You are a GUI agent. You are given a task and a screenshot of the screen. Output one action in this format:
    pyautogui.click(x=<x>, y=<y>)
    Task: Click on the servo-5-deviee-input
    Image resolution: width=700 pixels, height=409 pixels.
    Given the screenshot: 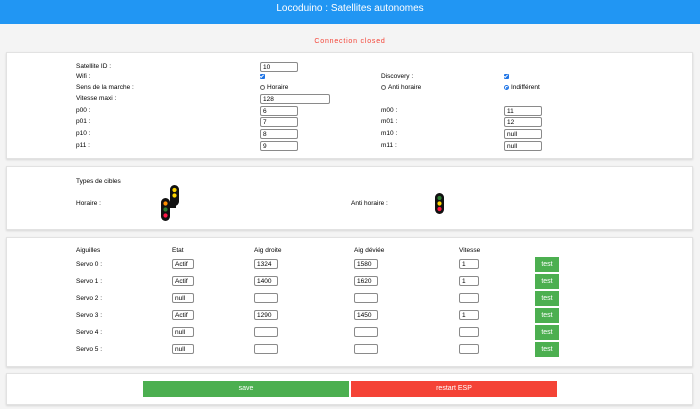 What is the action you would take?
    pyautogui.click(x=366, y=349)
    